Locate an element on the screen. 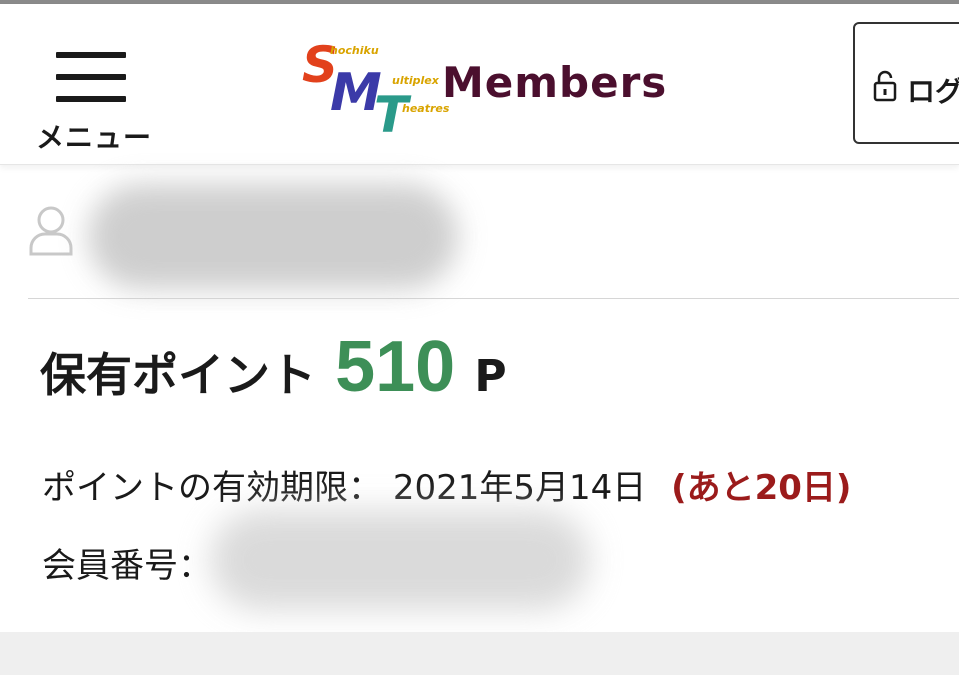 Image resolution: width=959 pixels, height=675 pixels. login-label: ログ is located at coordinates (933, 91).